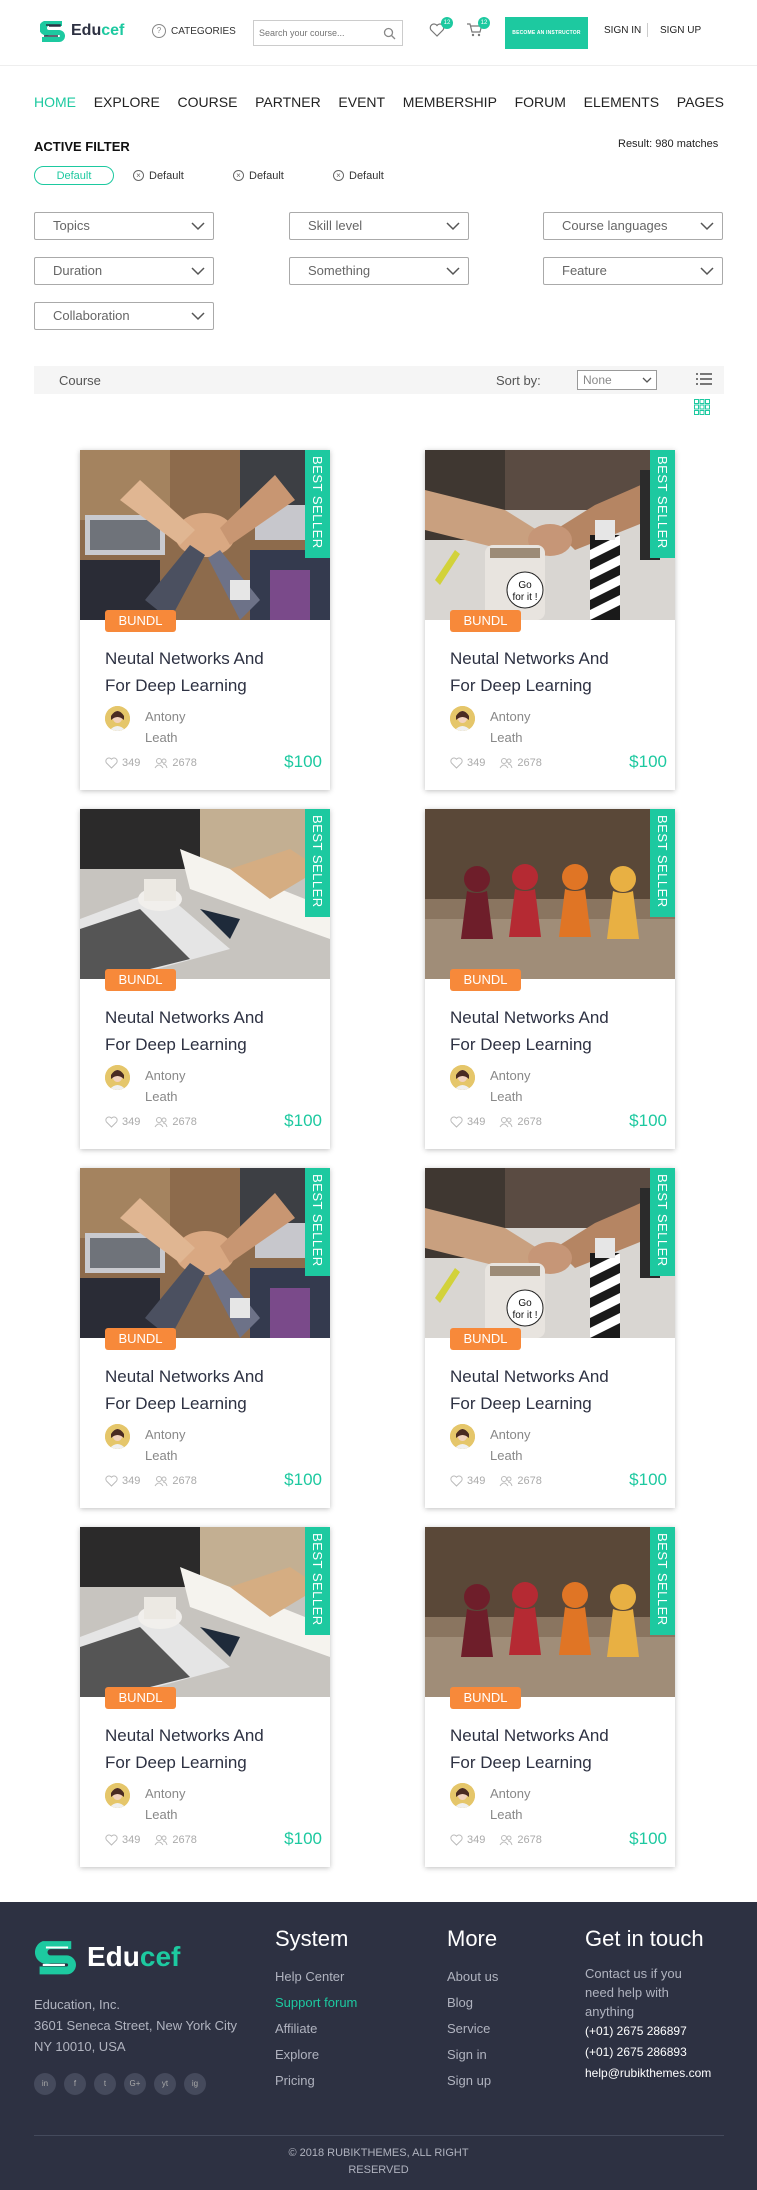 The height and width of the screenshot is (2190, 757). I want to click on something-dropdown: Something, so click(379, 271).